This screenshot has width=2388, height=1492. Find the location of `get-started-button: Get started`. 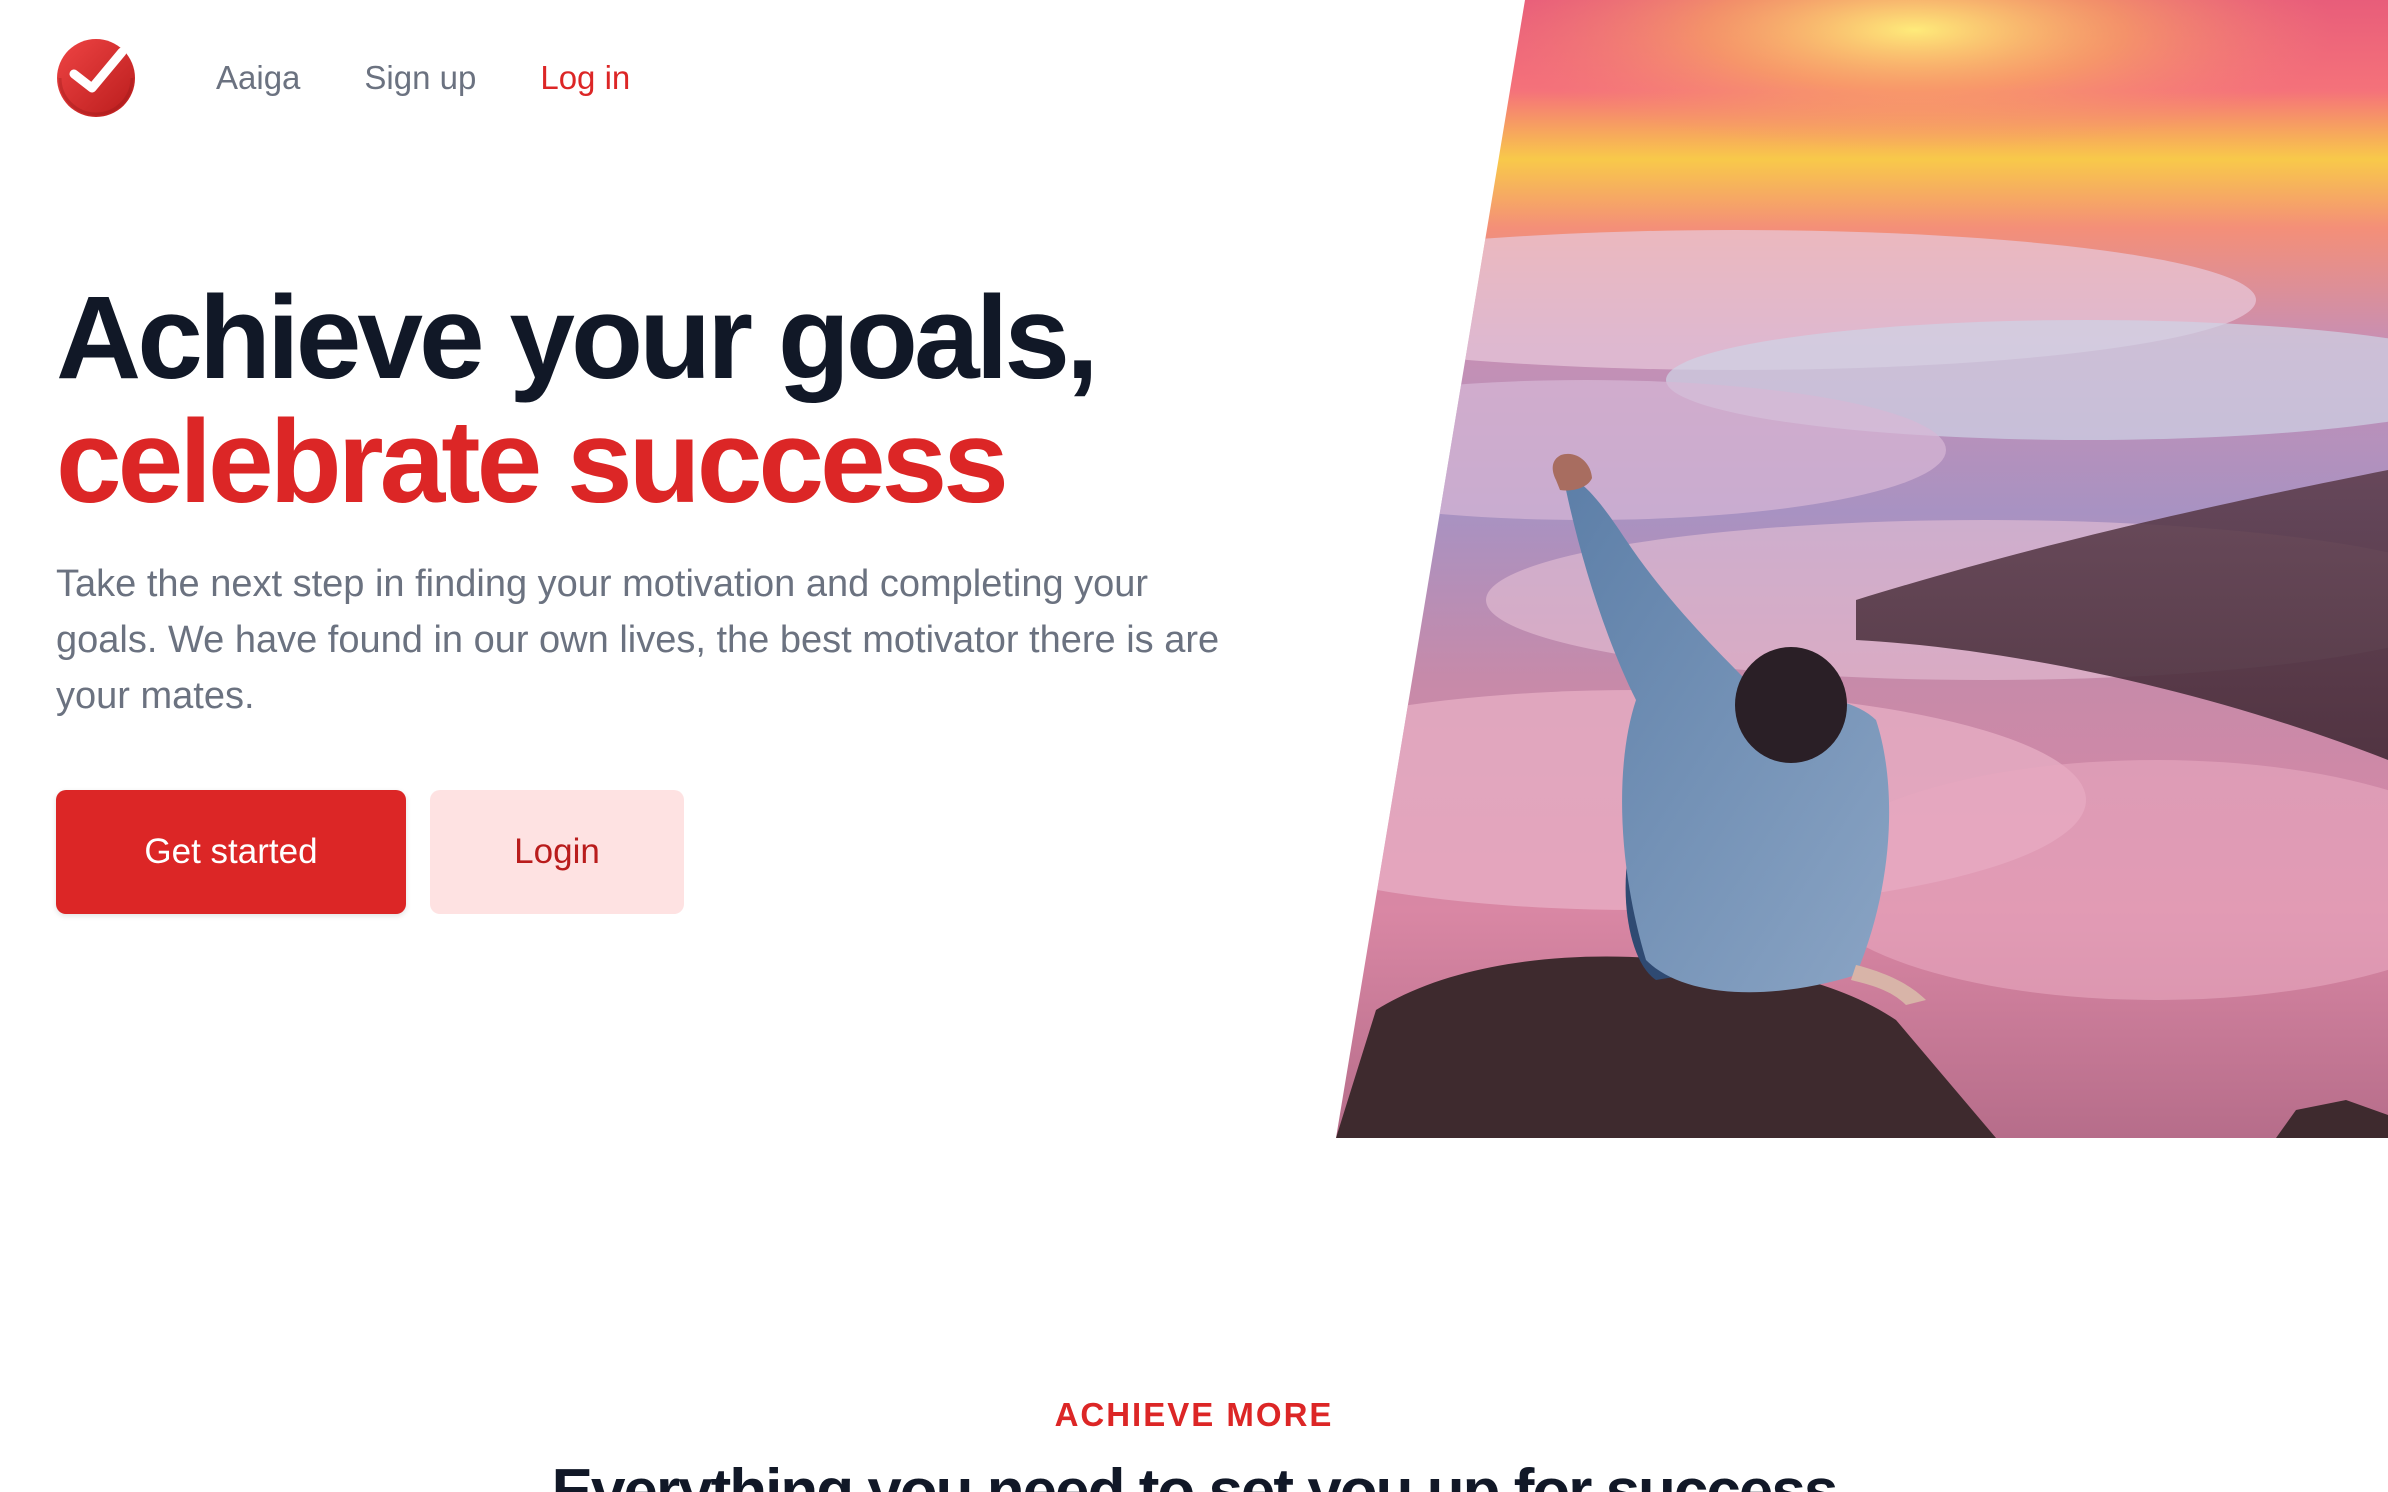

get-started-button: Get started is located at coordinates (231, 852).